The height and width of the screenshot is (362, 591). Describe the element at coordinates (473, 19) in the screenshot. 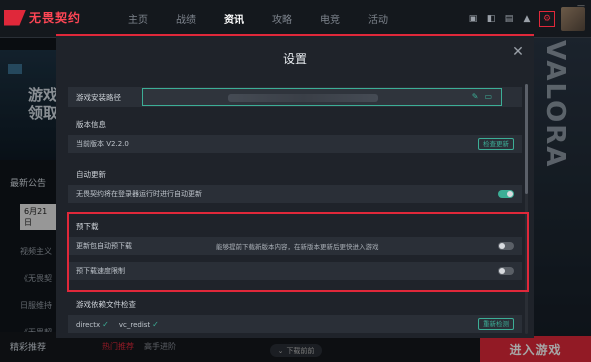

I see `video-icon: ▣` at that location.